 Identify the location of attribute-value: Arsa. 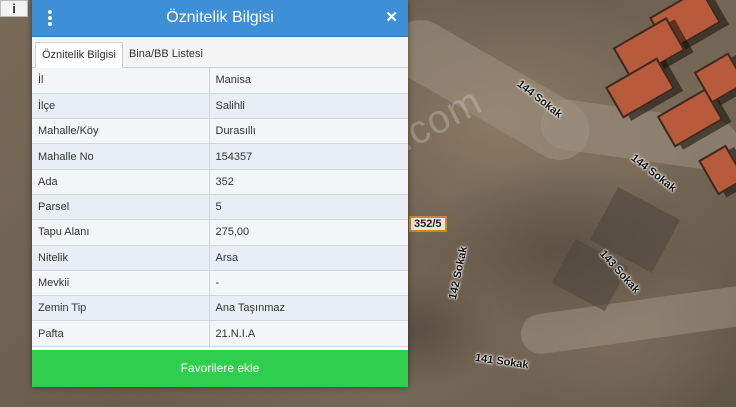
(308, 258).